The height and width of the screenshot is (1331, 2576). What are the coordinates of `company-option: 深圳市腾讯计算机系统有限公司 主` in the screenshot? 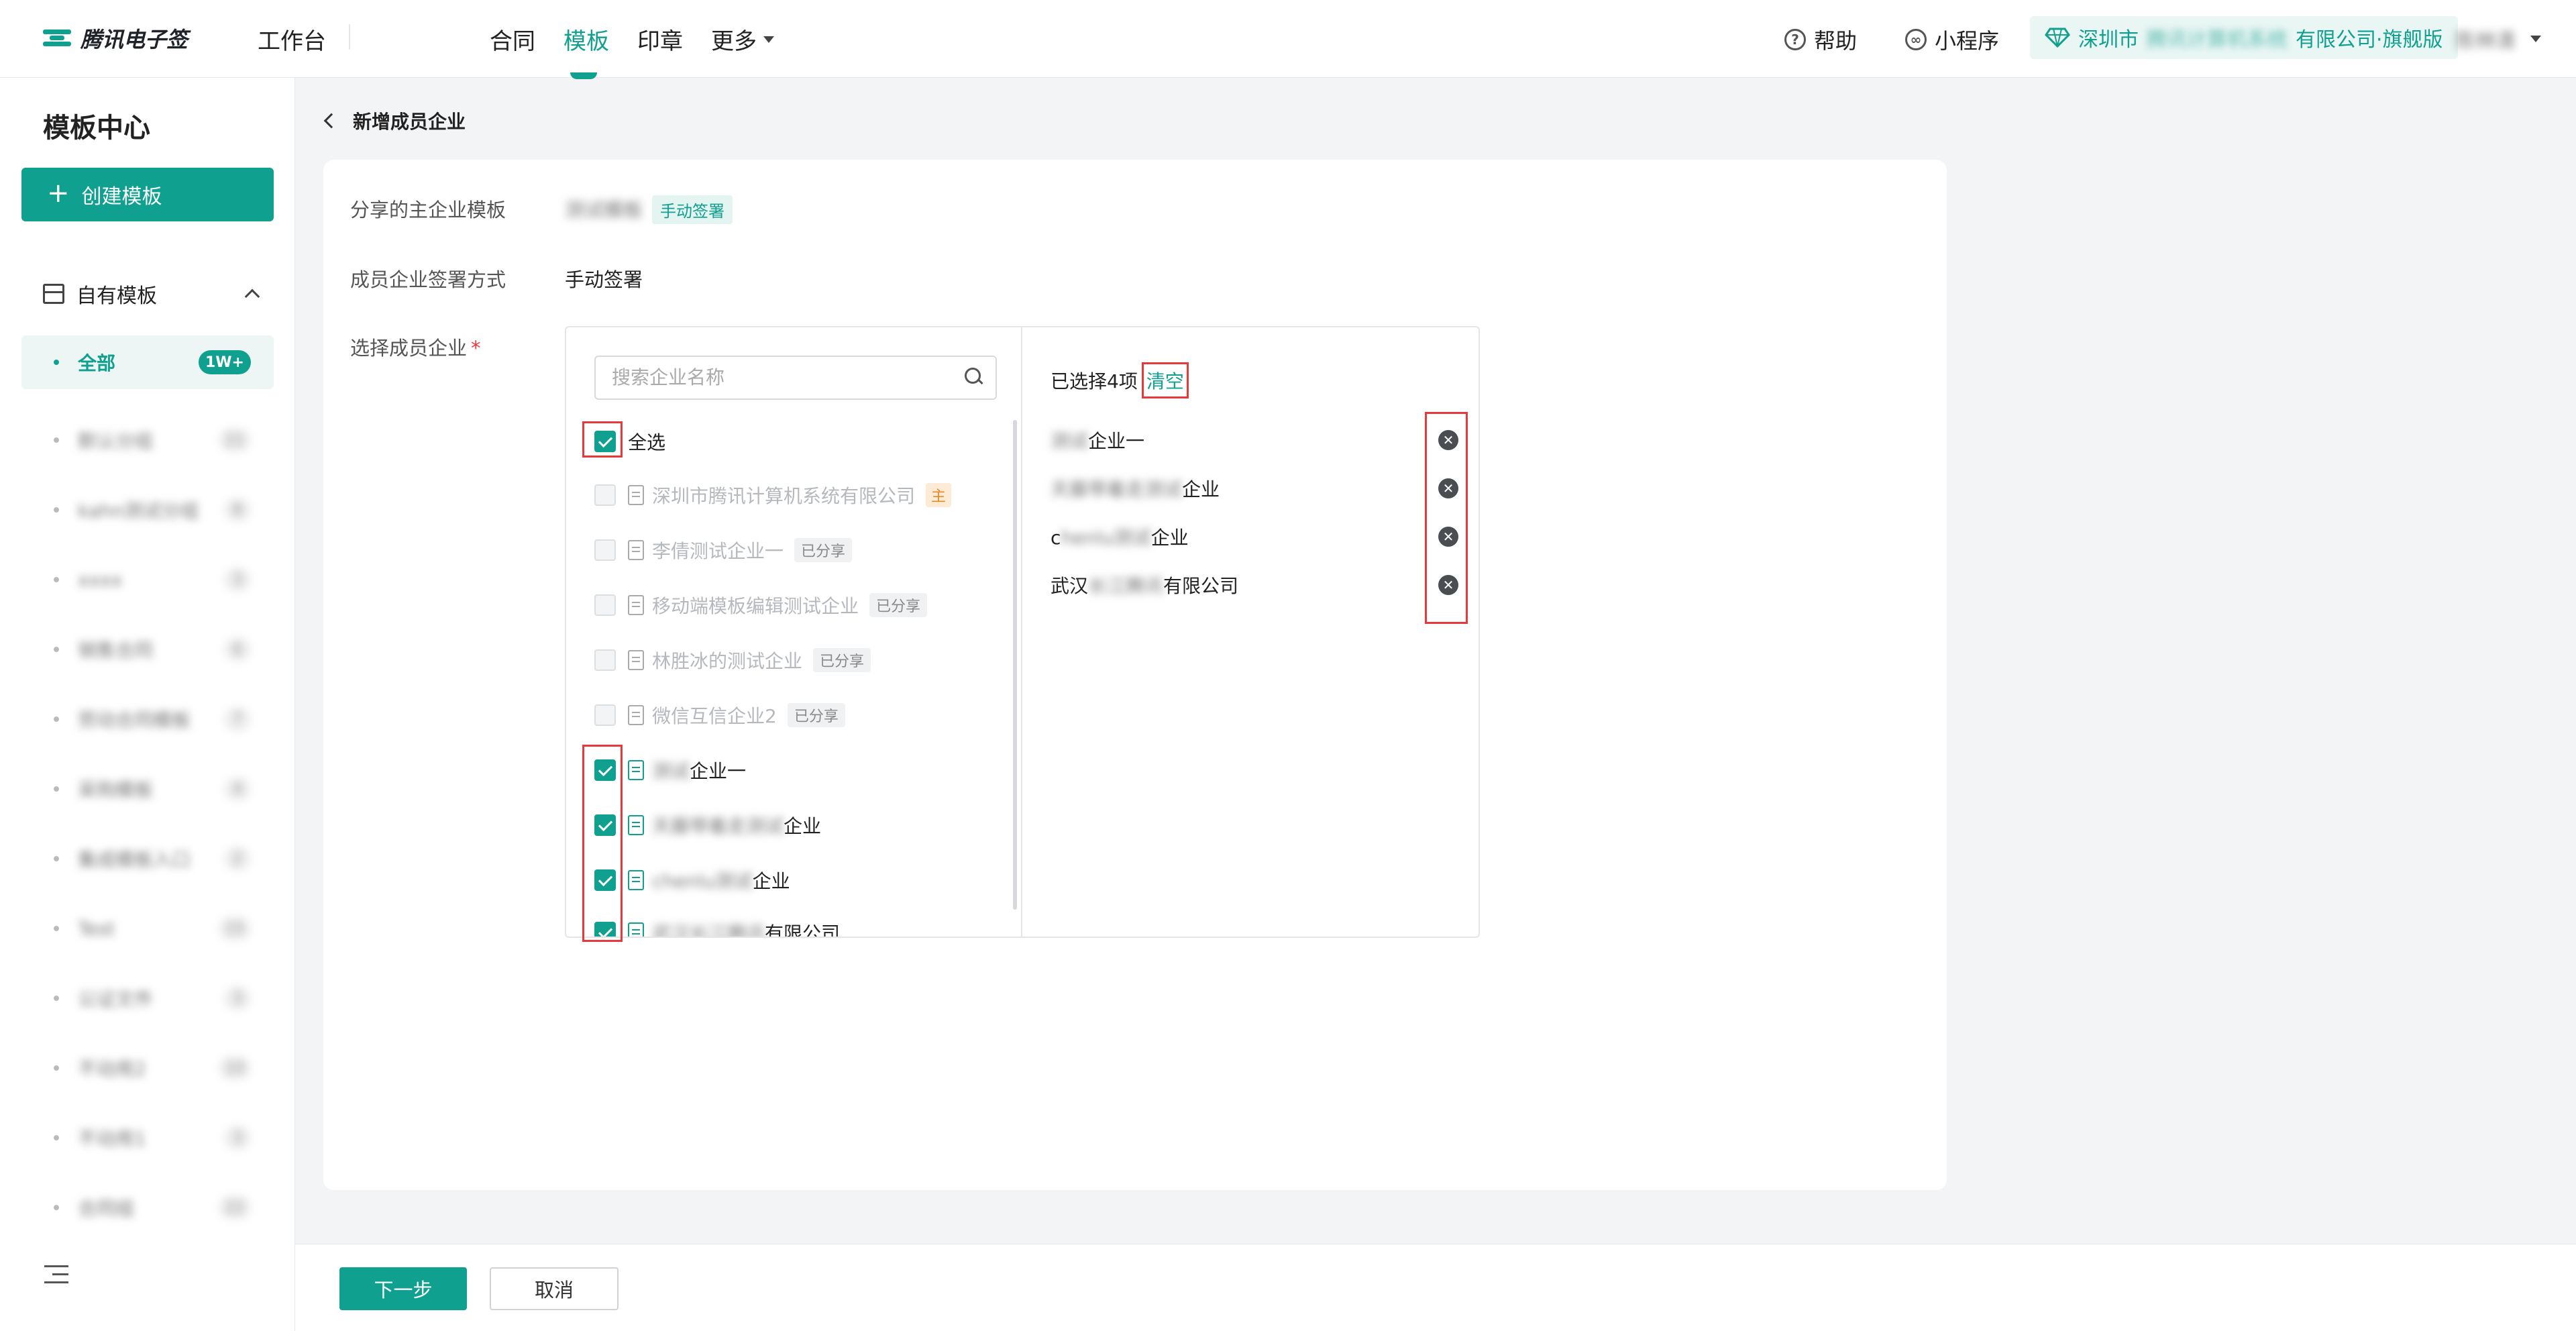 It's located at (773, 495).